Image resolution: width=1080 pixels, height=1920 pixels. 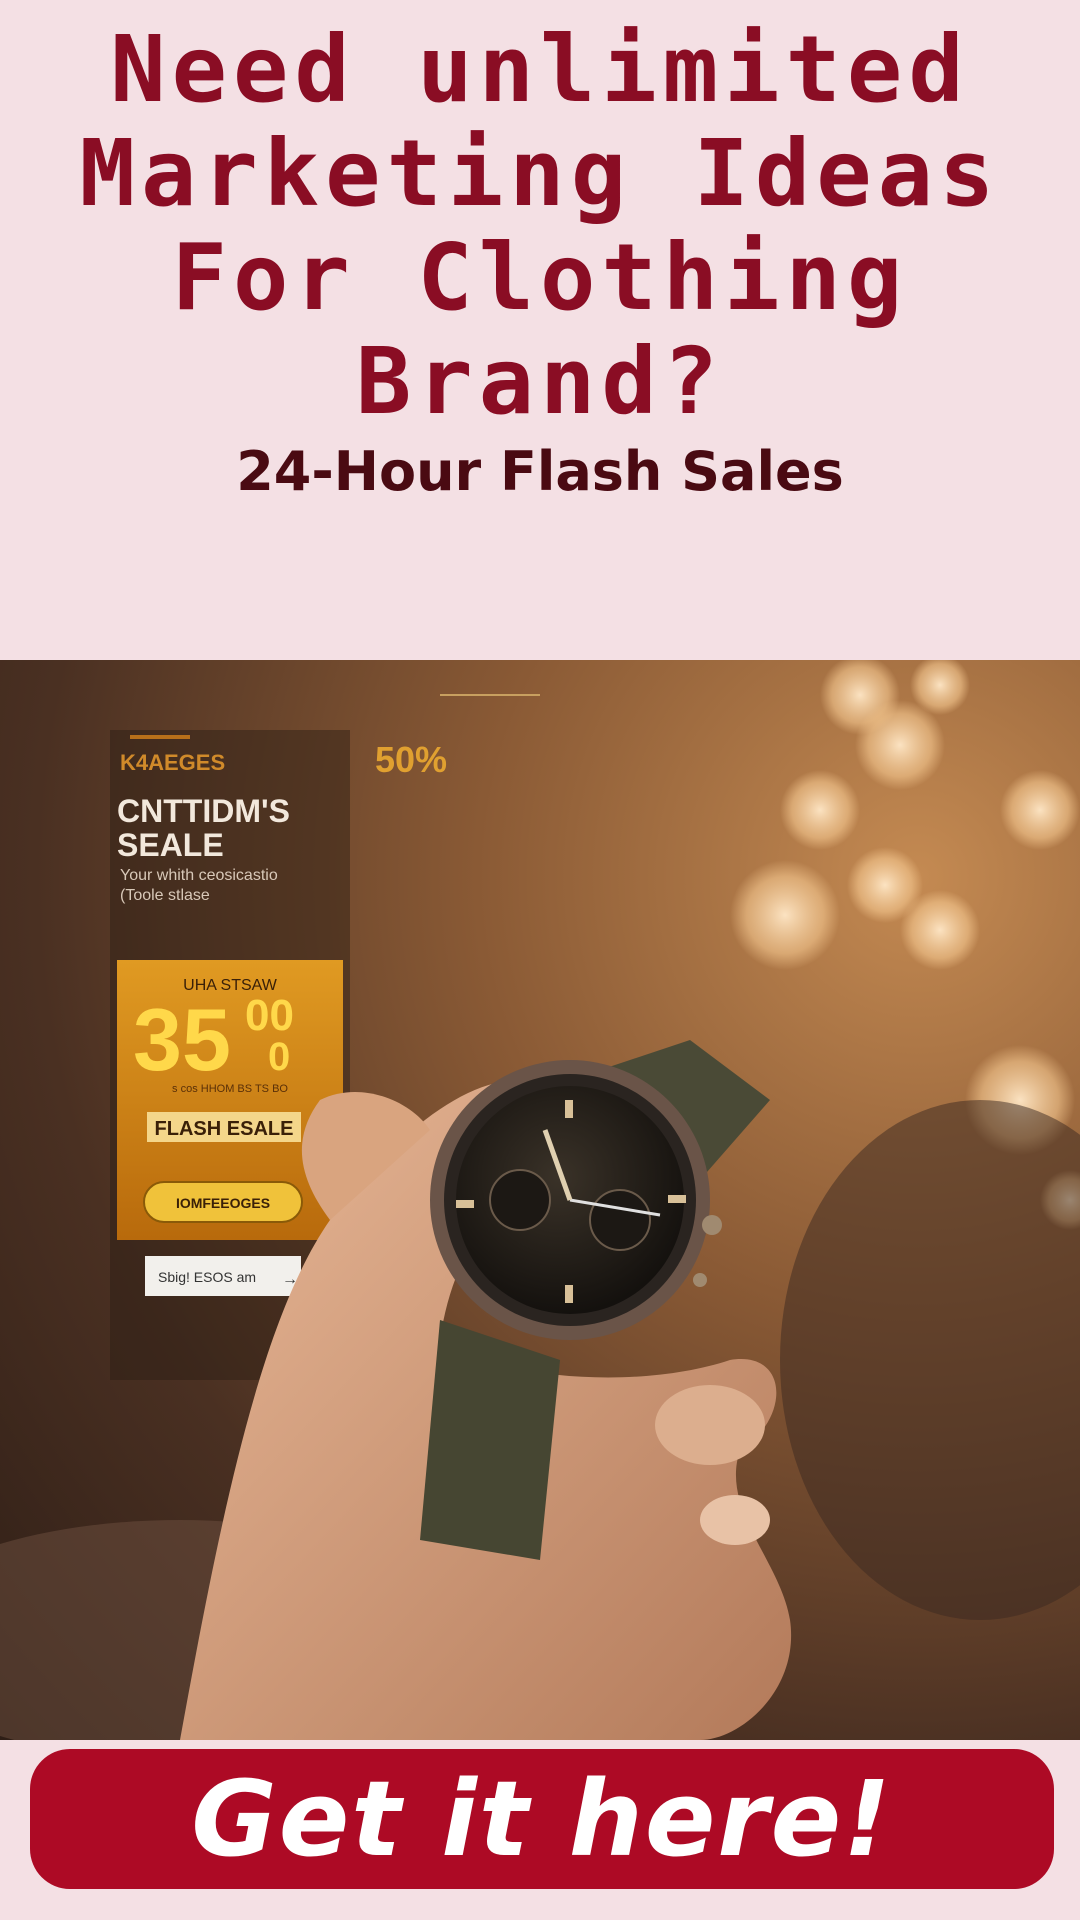 I want to click on ad-discount: 50%, so click(x=411, y=759).